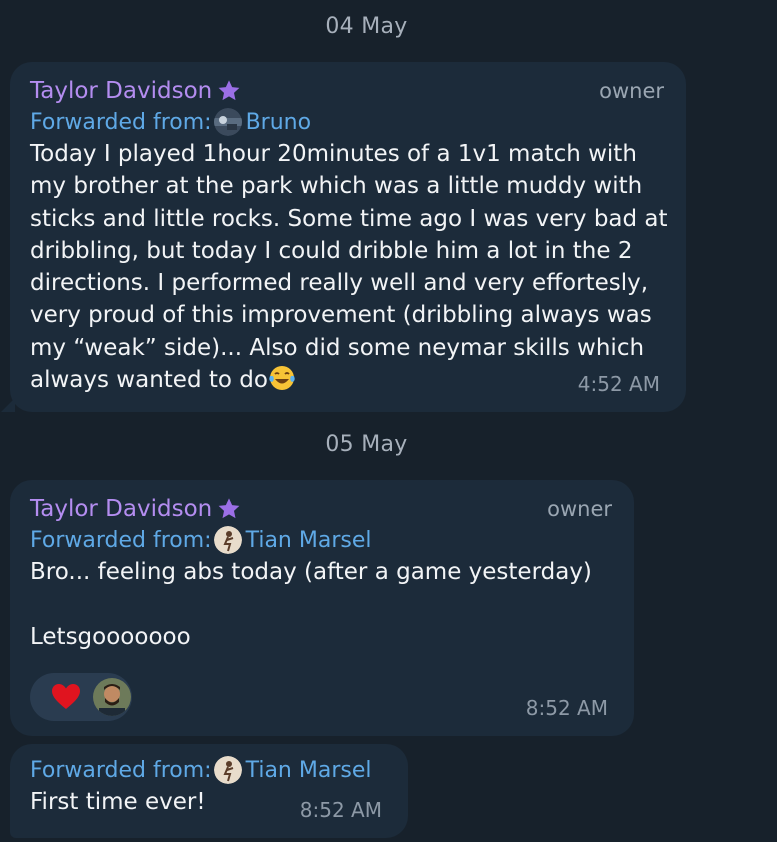  What do you see at coordinates (282, 378) in the screenshot?
I see `tears-of-joy-emoji-icon` at bounding box center [282, 378].